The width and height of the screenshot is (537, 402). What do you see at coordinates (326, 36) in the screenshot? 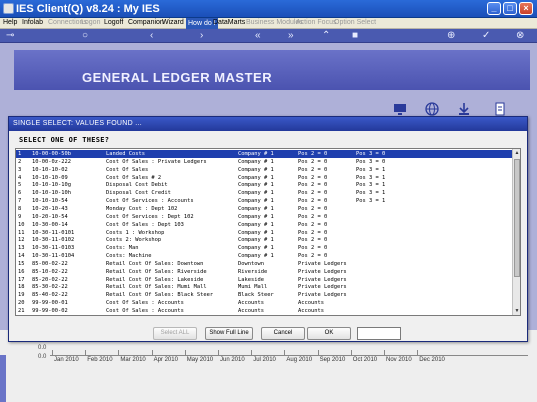
I see `up-icon: ⌃` at bounding box center [326, 36].